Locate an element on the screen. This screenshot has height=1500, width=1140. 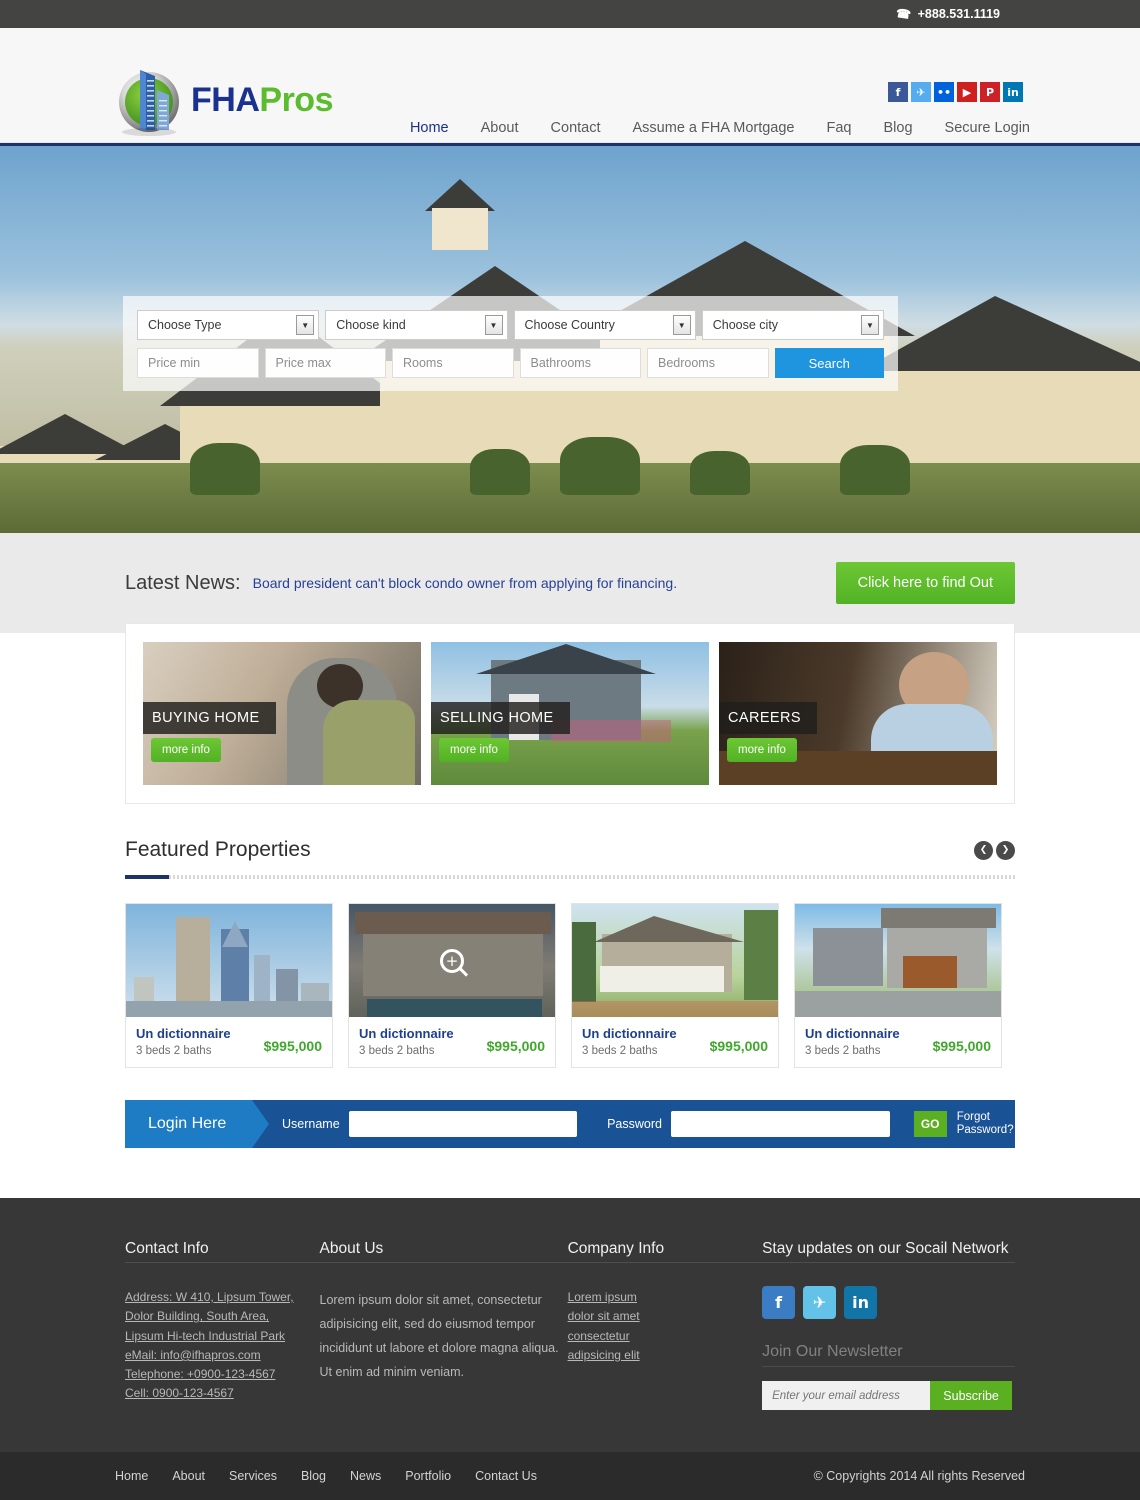
newsletter-form: Subscribe is located at coordinates (887, 1395).